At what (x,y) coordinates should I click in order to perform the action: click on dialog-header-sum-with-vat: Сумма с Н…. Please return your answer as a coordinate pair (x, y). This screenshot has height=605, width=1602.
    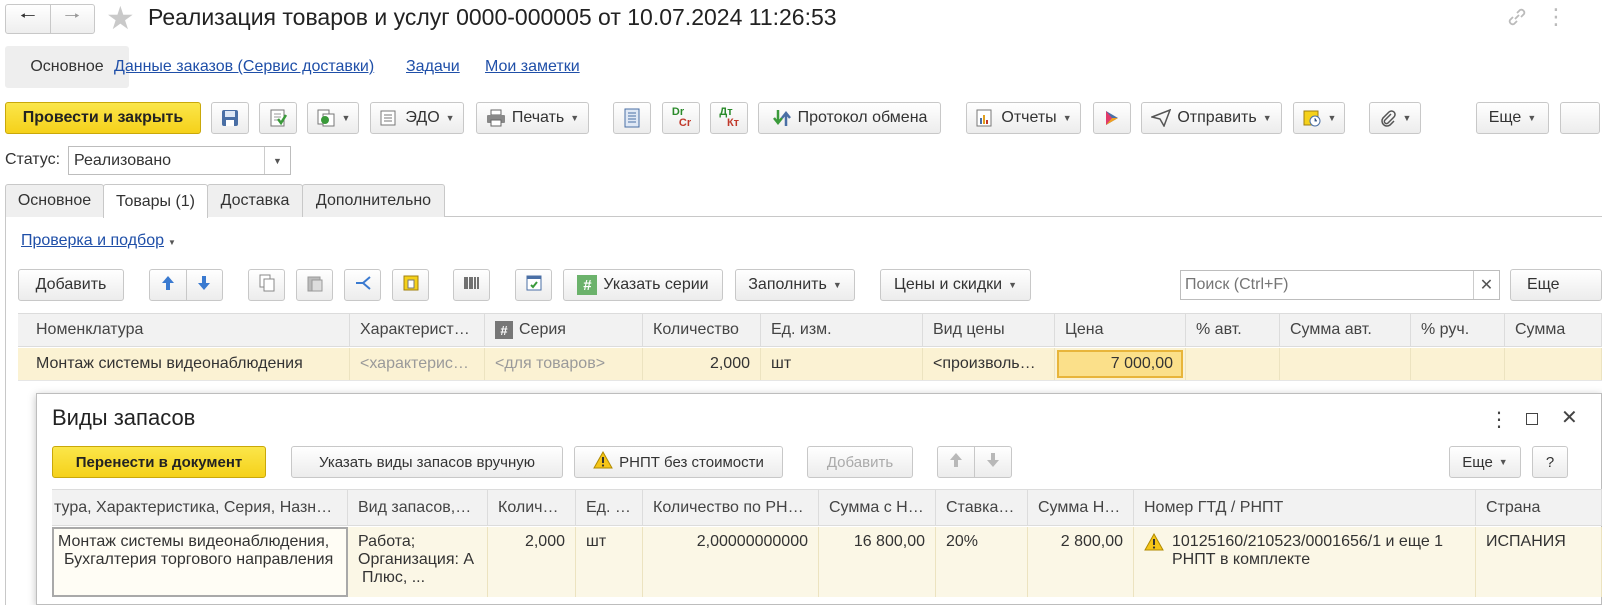
    Looking at the image, I should click on (877, 508).